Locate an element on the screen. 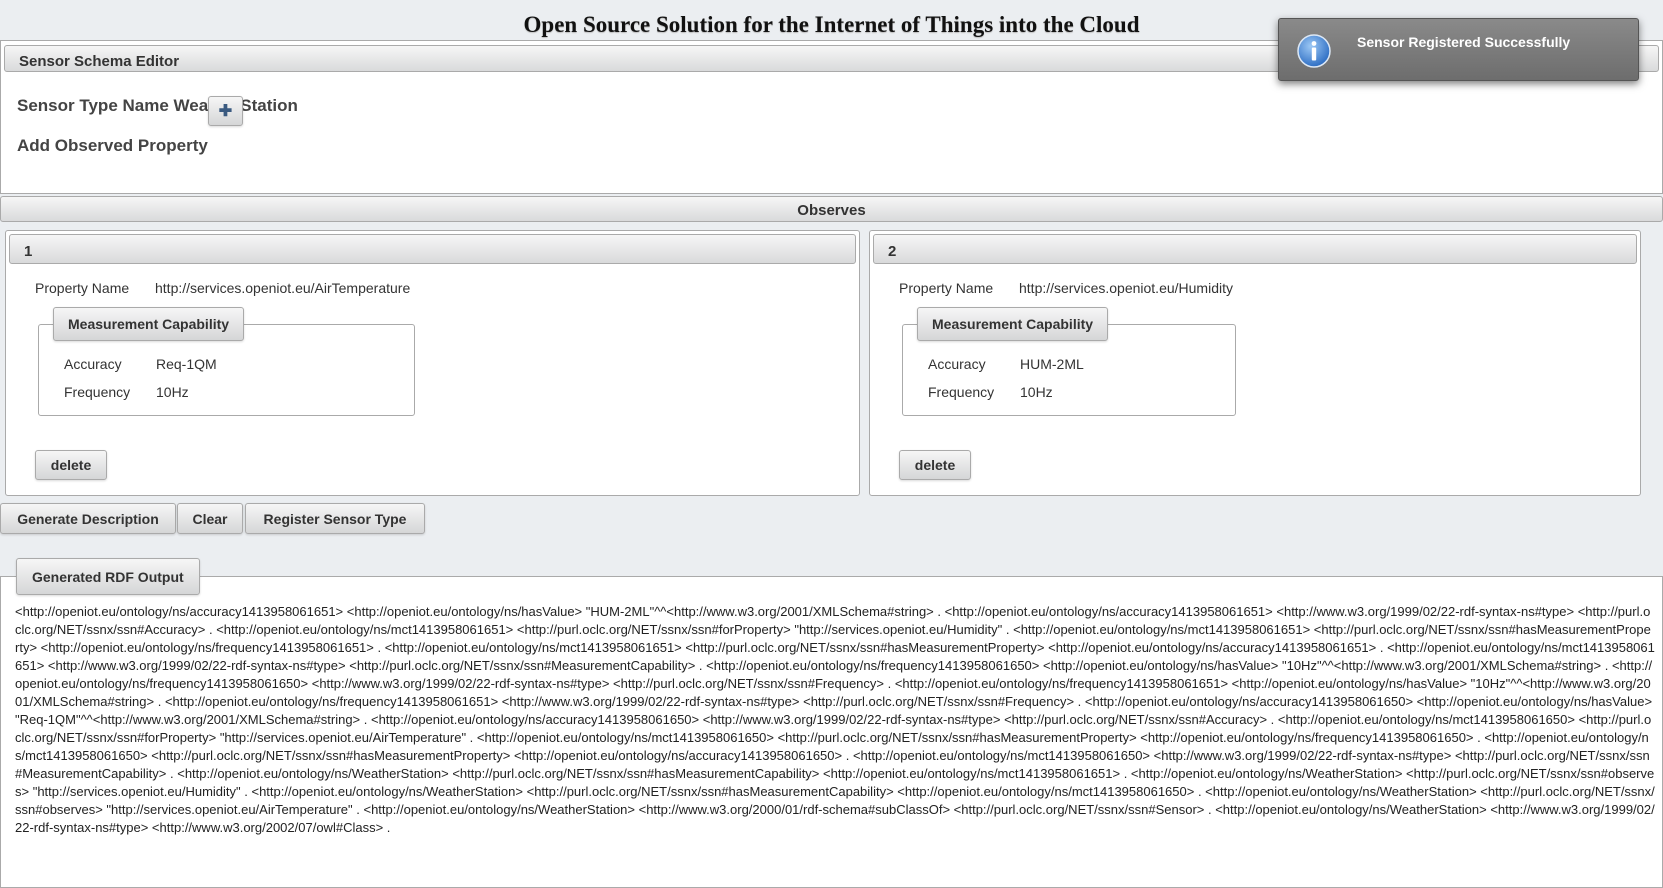 The height and width of the screenshot is (888, 1663). generate-description-button: Generate Description is located at coordinates (88, 518).